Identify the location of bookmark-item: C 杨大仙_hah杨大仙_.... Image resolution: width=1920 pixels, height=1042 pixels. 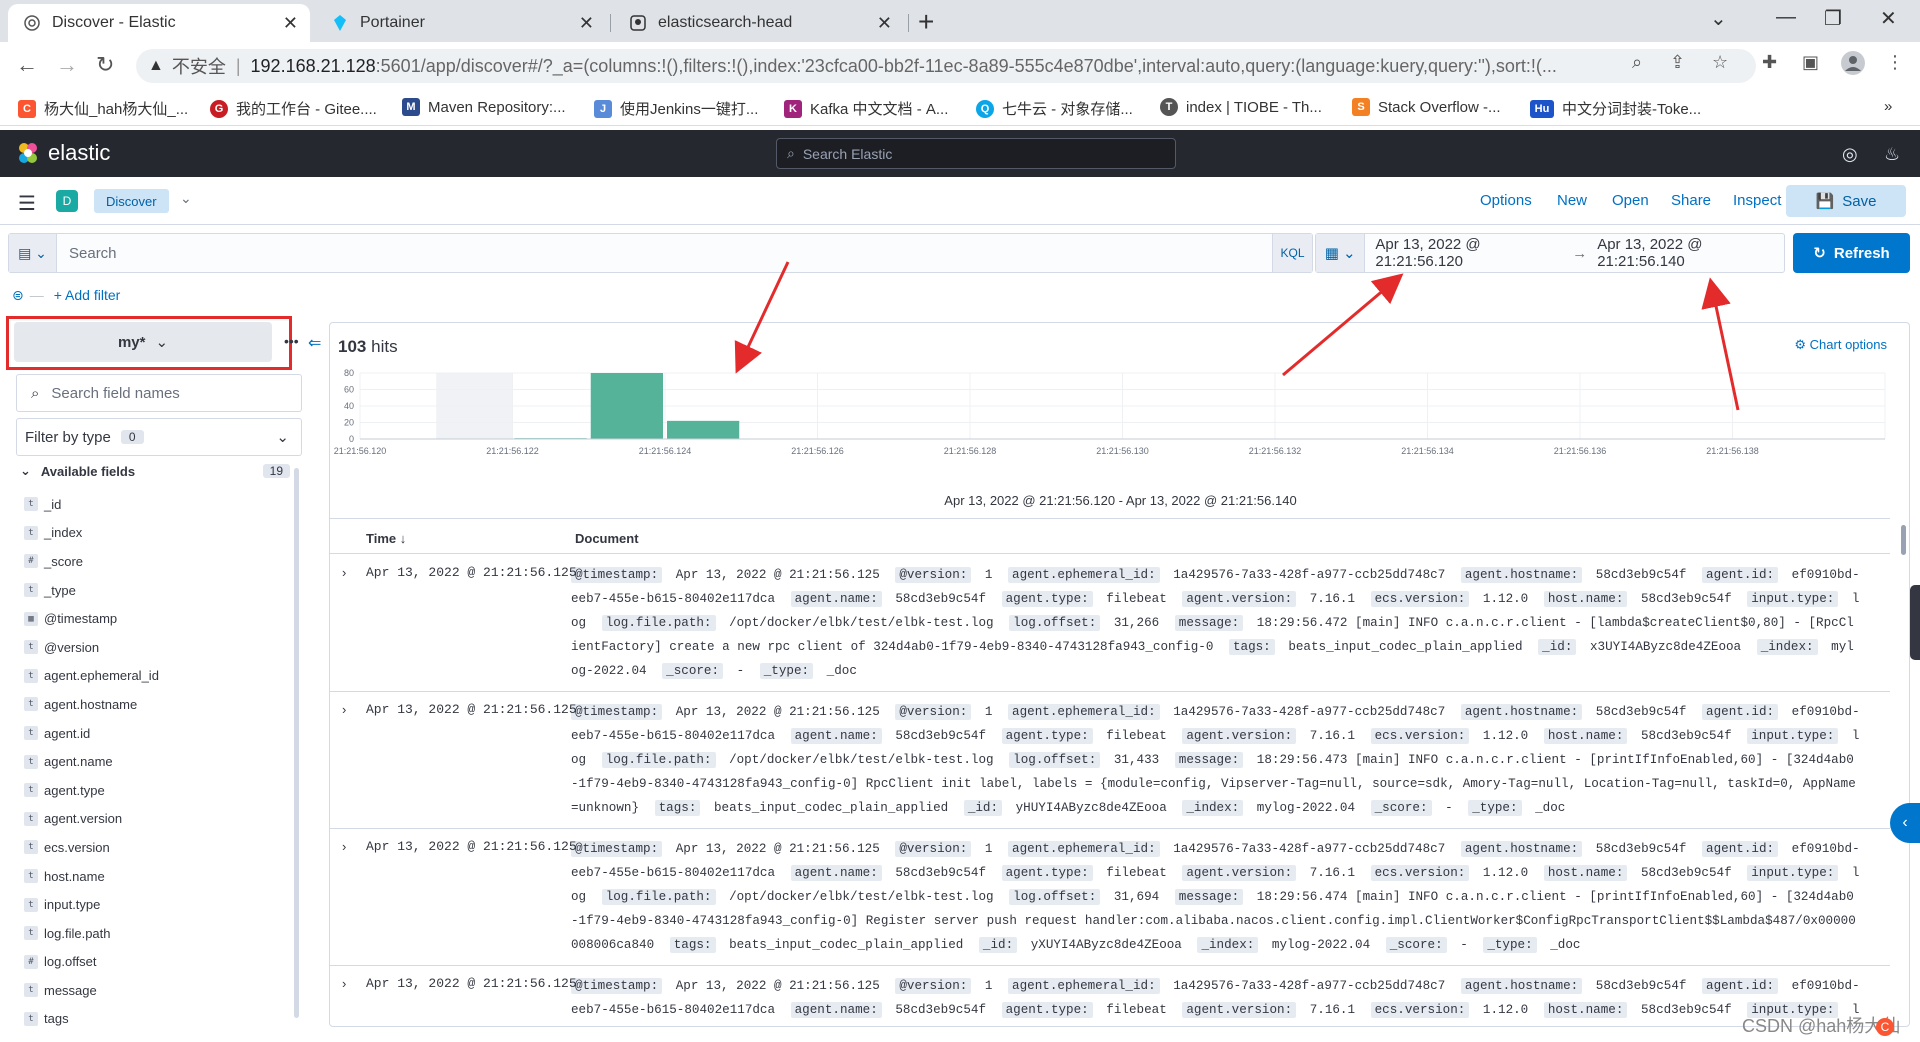
(103, 108).